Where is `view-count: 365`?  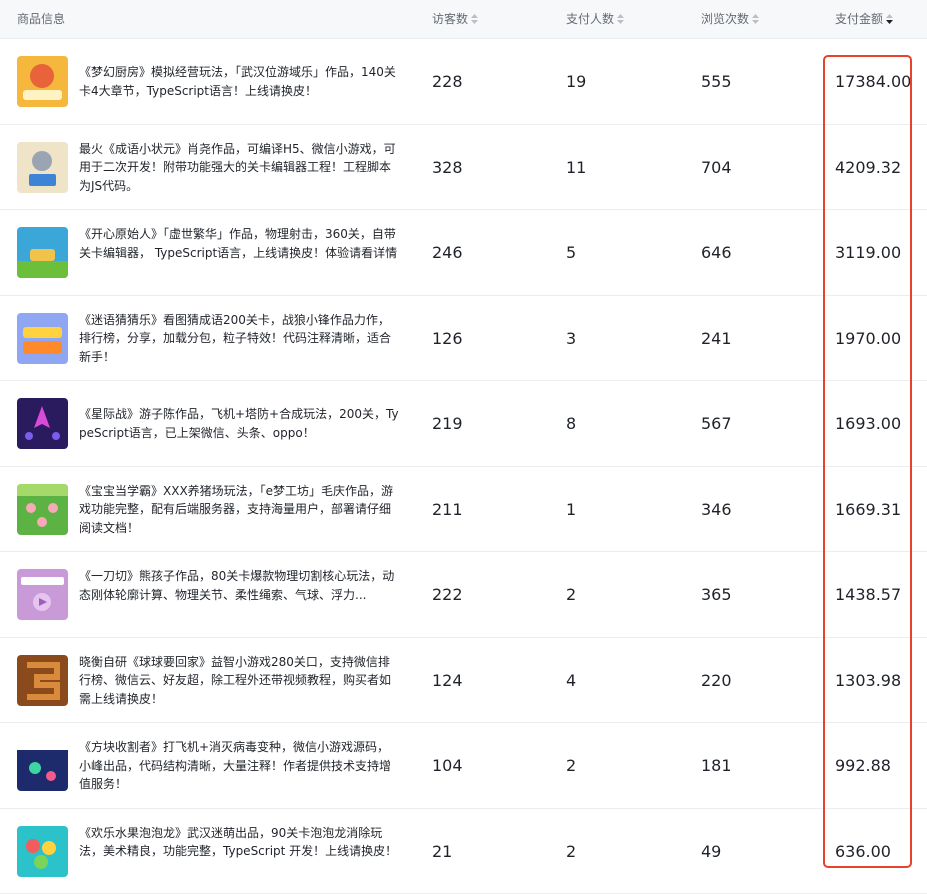
view-count: 365 is located at coordinates (716, 594).